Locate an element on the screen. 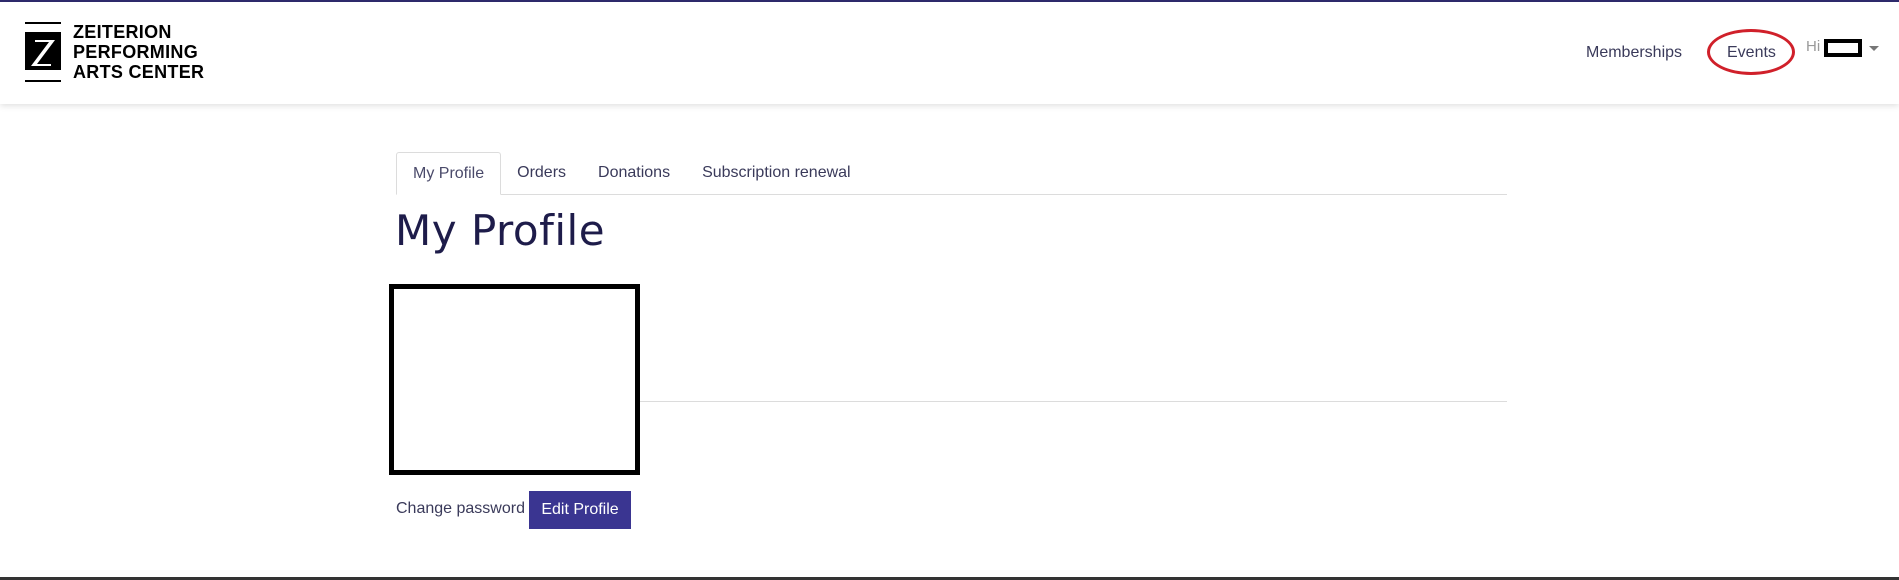  redacted-profile-box is located at coordinates (514, 379).